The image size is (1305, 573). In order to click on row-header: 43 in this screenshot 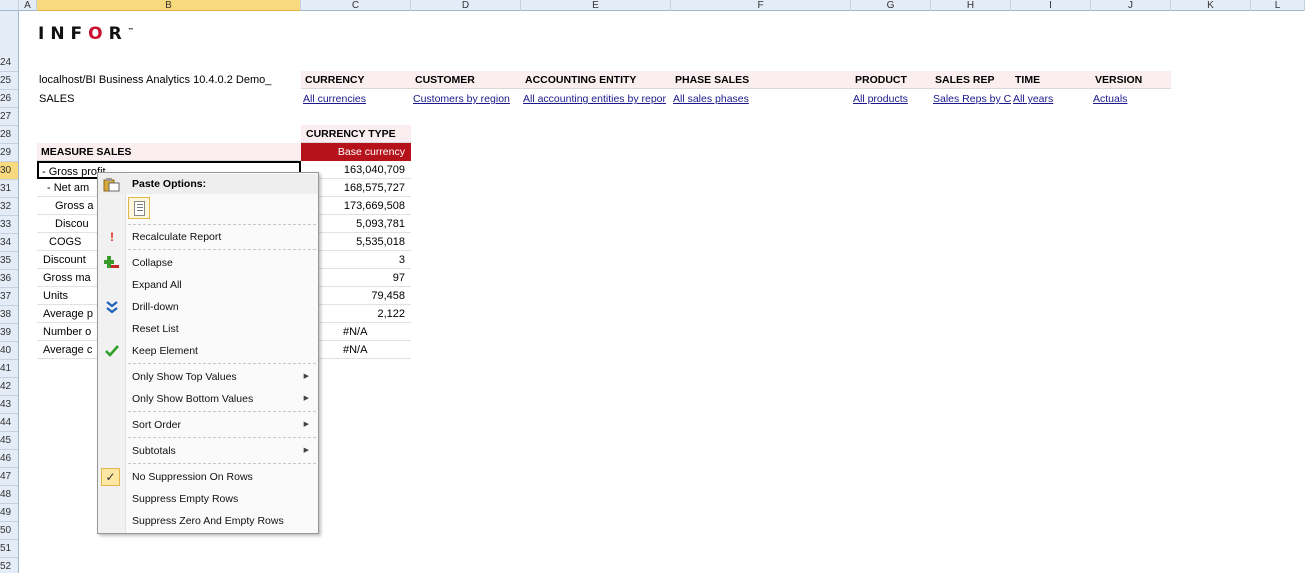, I will do `click(9, 405)`.